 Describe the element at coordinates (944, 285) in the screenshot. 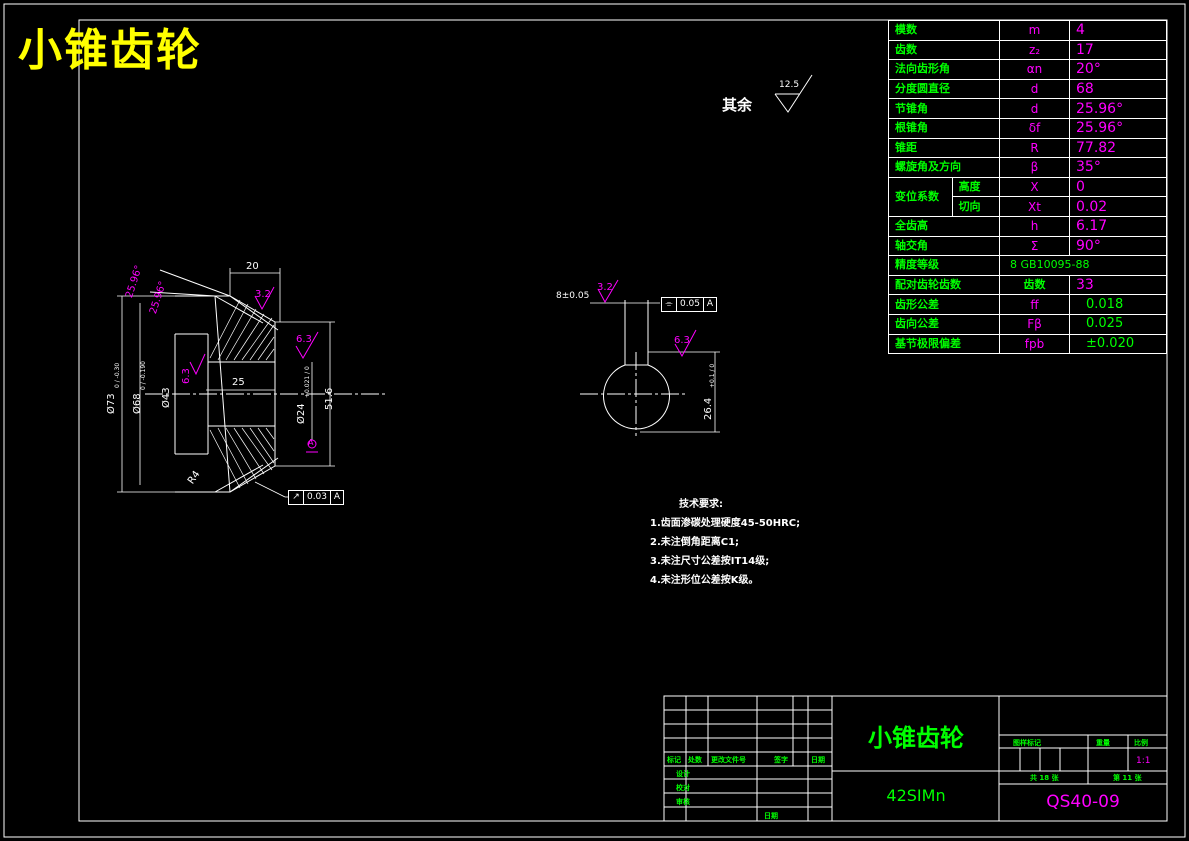

I see `param-name: 配对齿轮齿数` at that location.